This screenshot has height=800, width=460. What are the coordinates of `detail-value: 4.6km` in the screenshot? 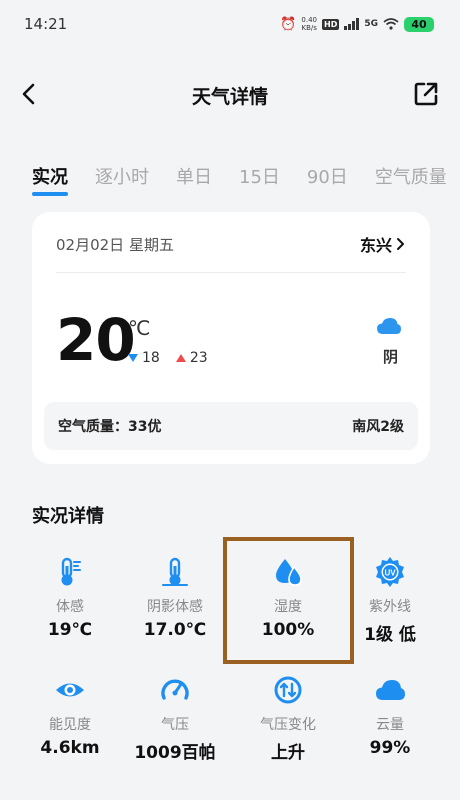 It's located at (70, 748).